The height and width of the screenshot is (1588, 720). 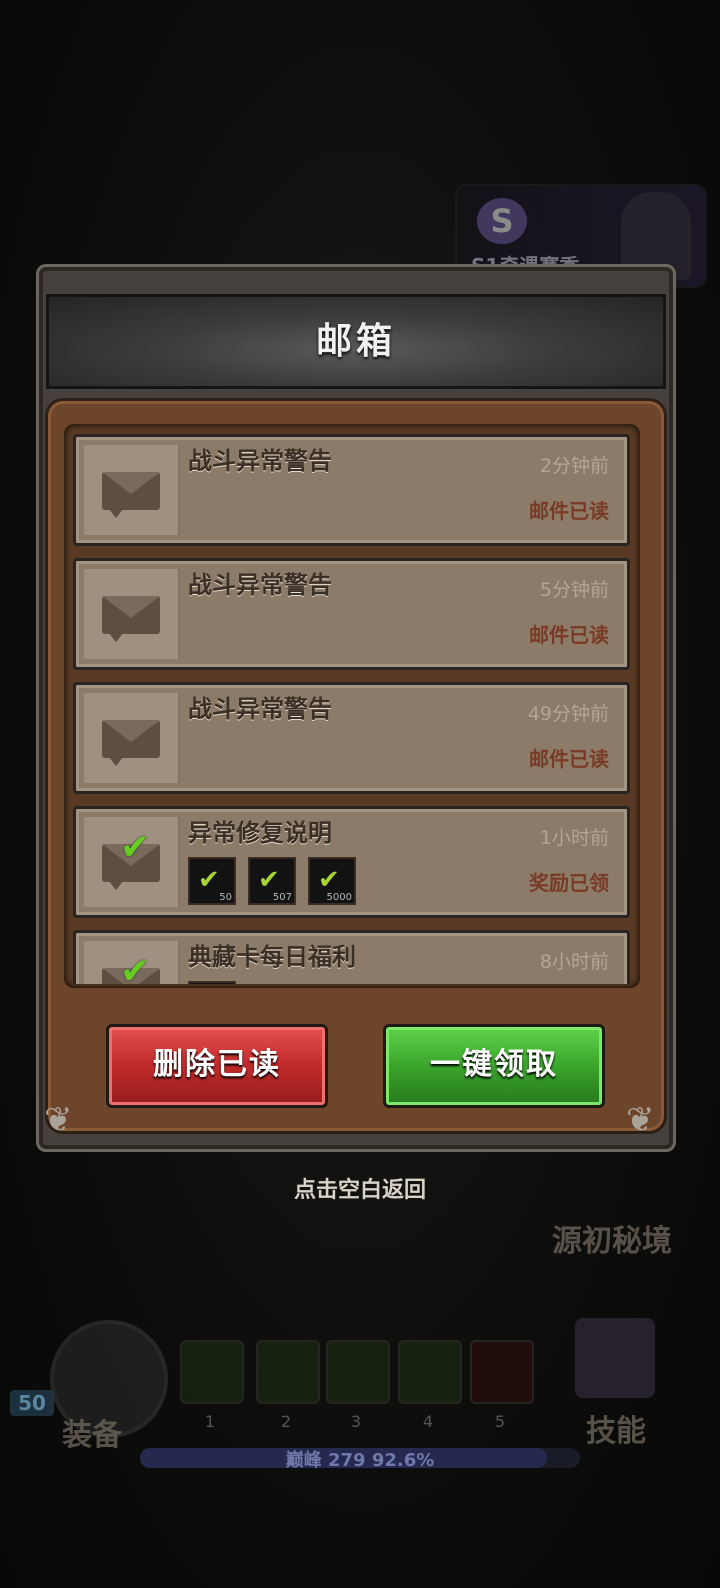 What do you see at coordinates (212, 982) in the screenshot?
I see `reward-item` at bounding box center [212, 982].